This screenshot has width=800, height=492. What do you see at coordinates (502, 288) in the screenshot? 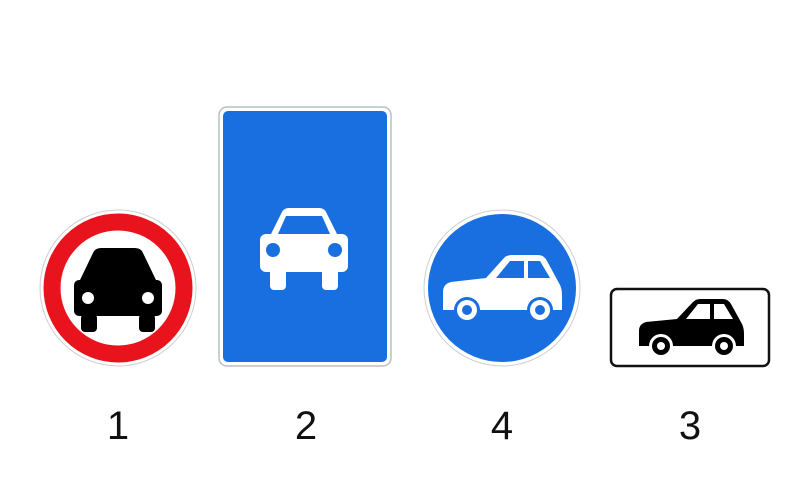
I see `sign-passenger-cars-route` at bounding box center [502, 288].